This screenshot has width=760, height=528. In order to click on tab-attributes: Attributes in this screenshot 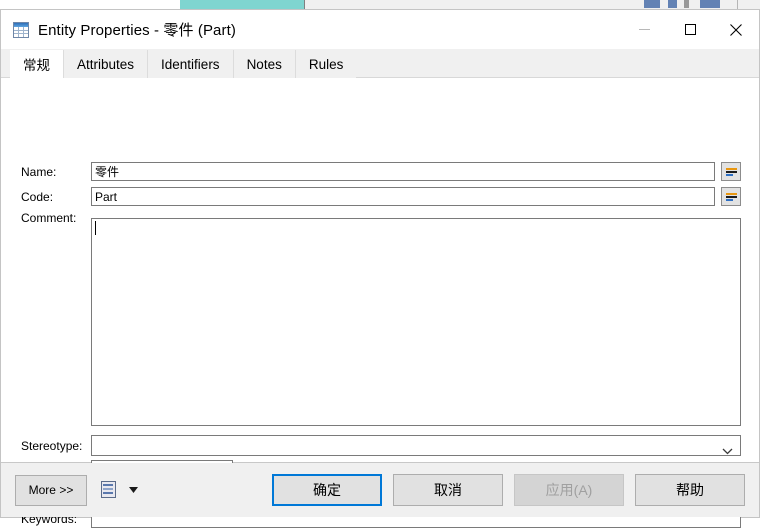, I will do `click(105, 64)`.